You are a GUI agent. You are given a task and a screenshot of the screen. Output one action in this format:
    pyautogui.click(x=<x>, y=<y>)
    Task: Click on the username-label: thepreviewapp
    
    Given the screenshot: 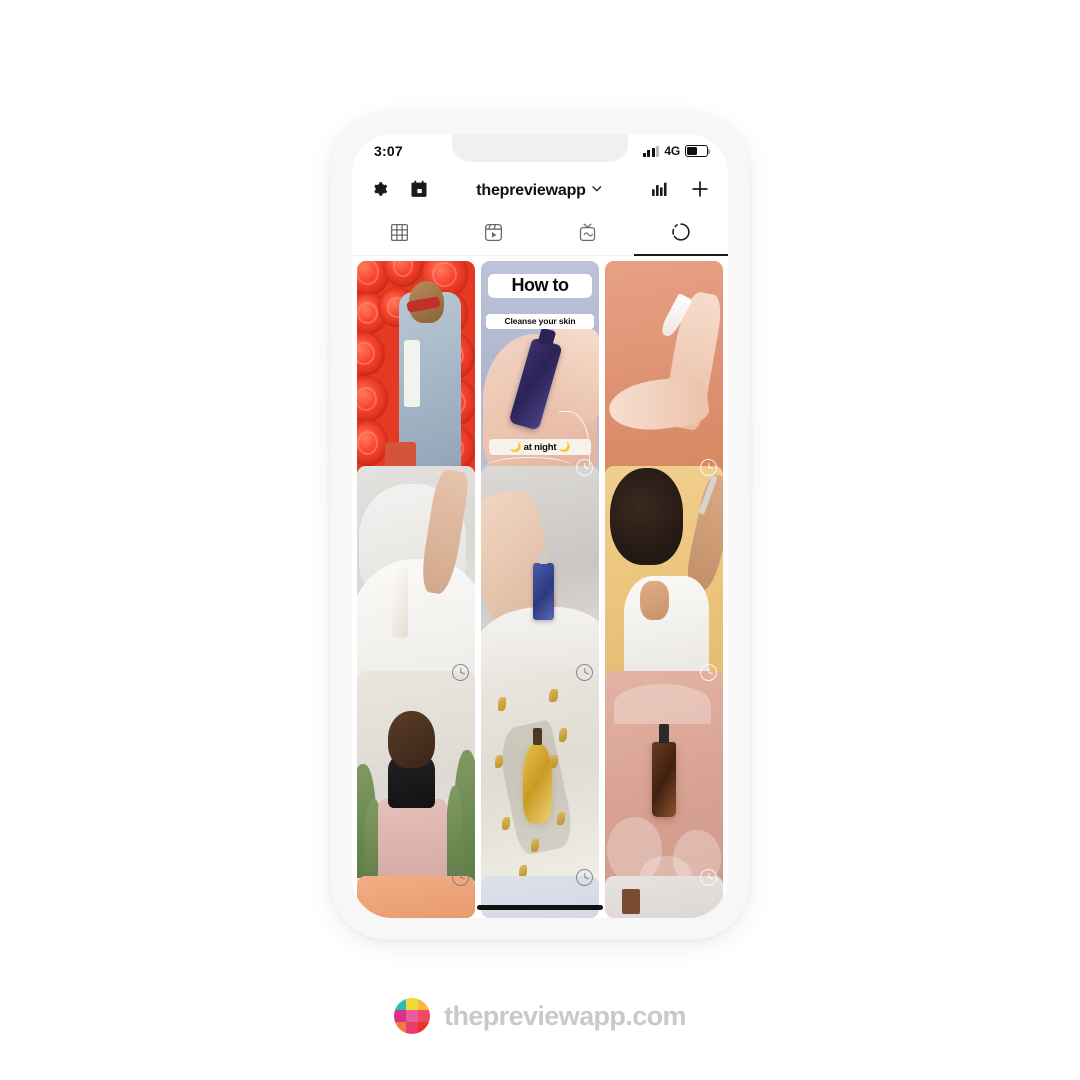 What is the action you would take?
    pyautogui.click(x=531, y=190)
    